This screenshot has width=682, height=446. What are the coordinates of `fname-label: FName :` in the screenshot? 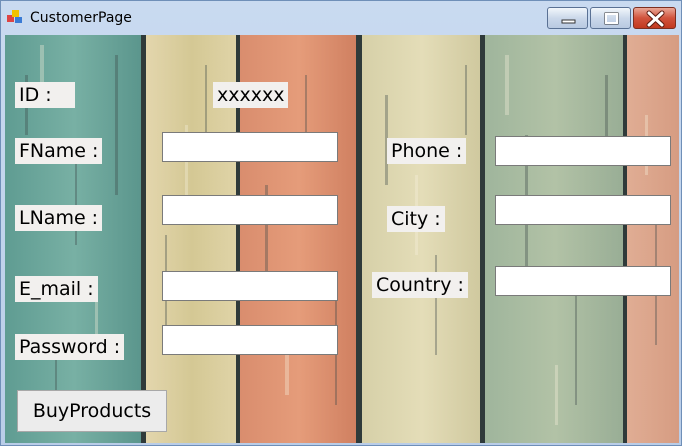 It's located at (59, 151).